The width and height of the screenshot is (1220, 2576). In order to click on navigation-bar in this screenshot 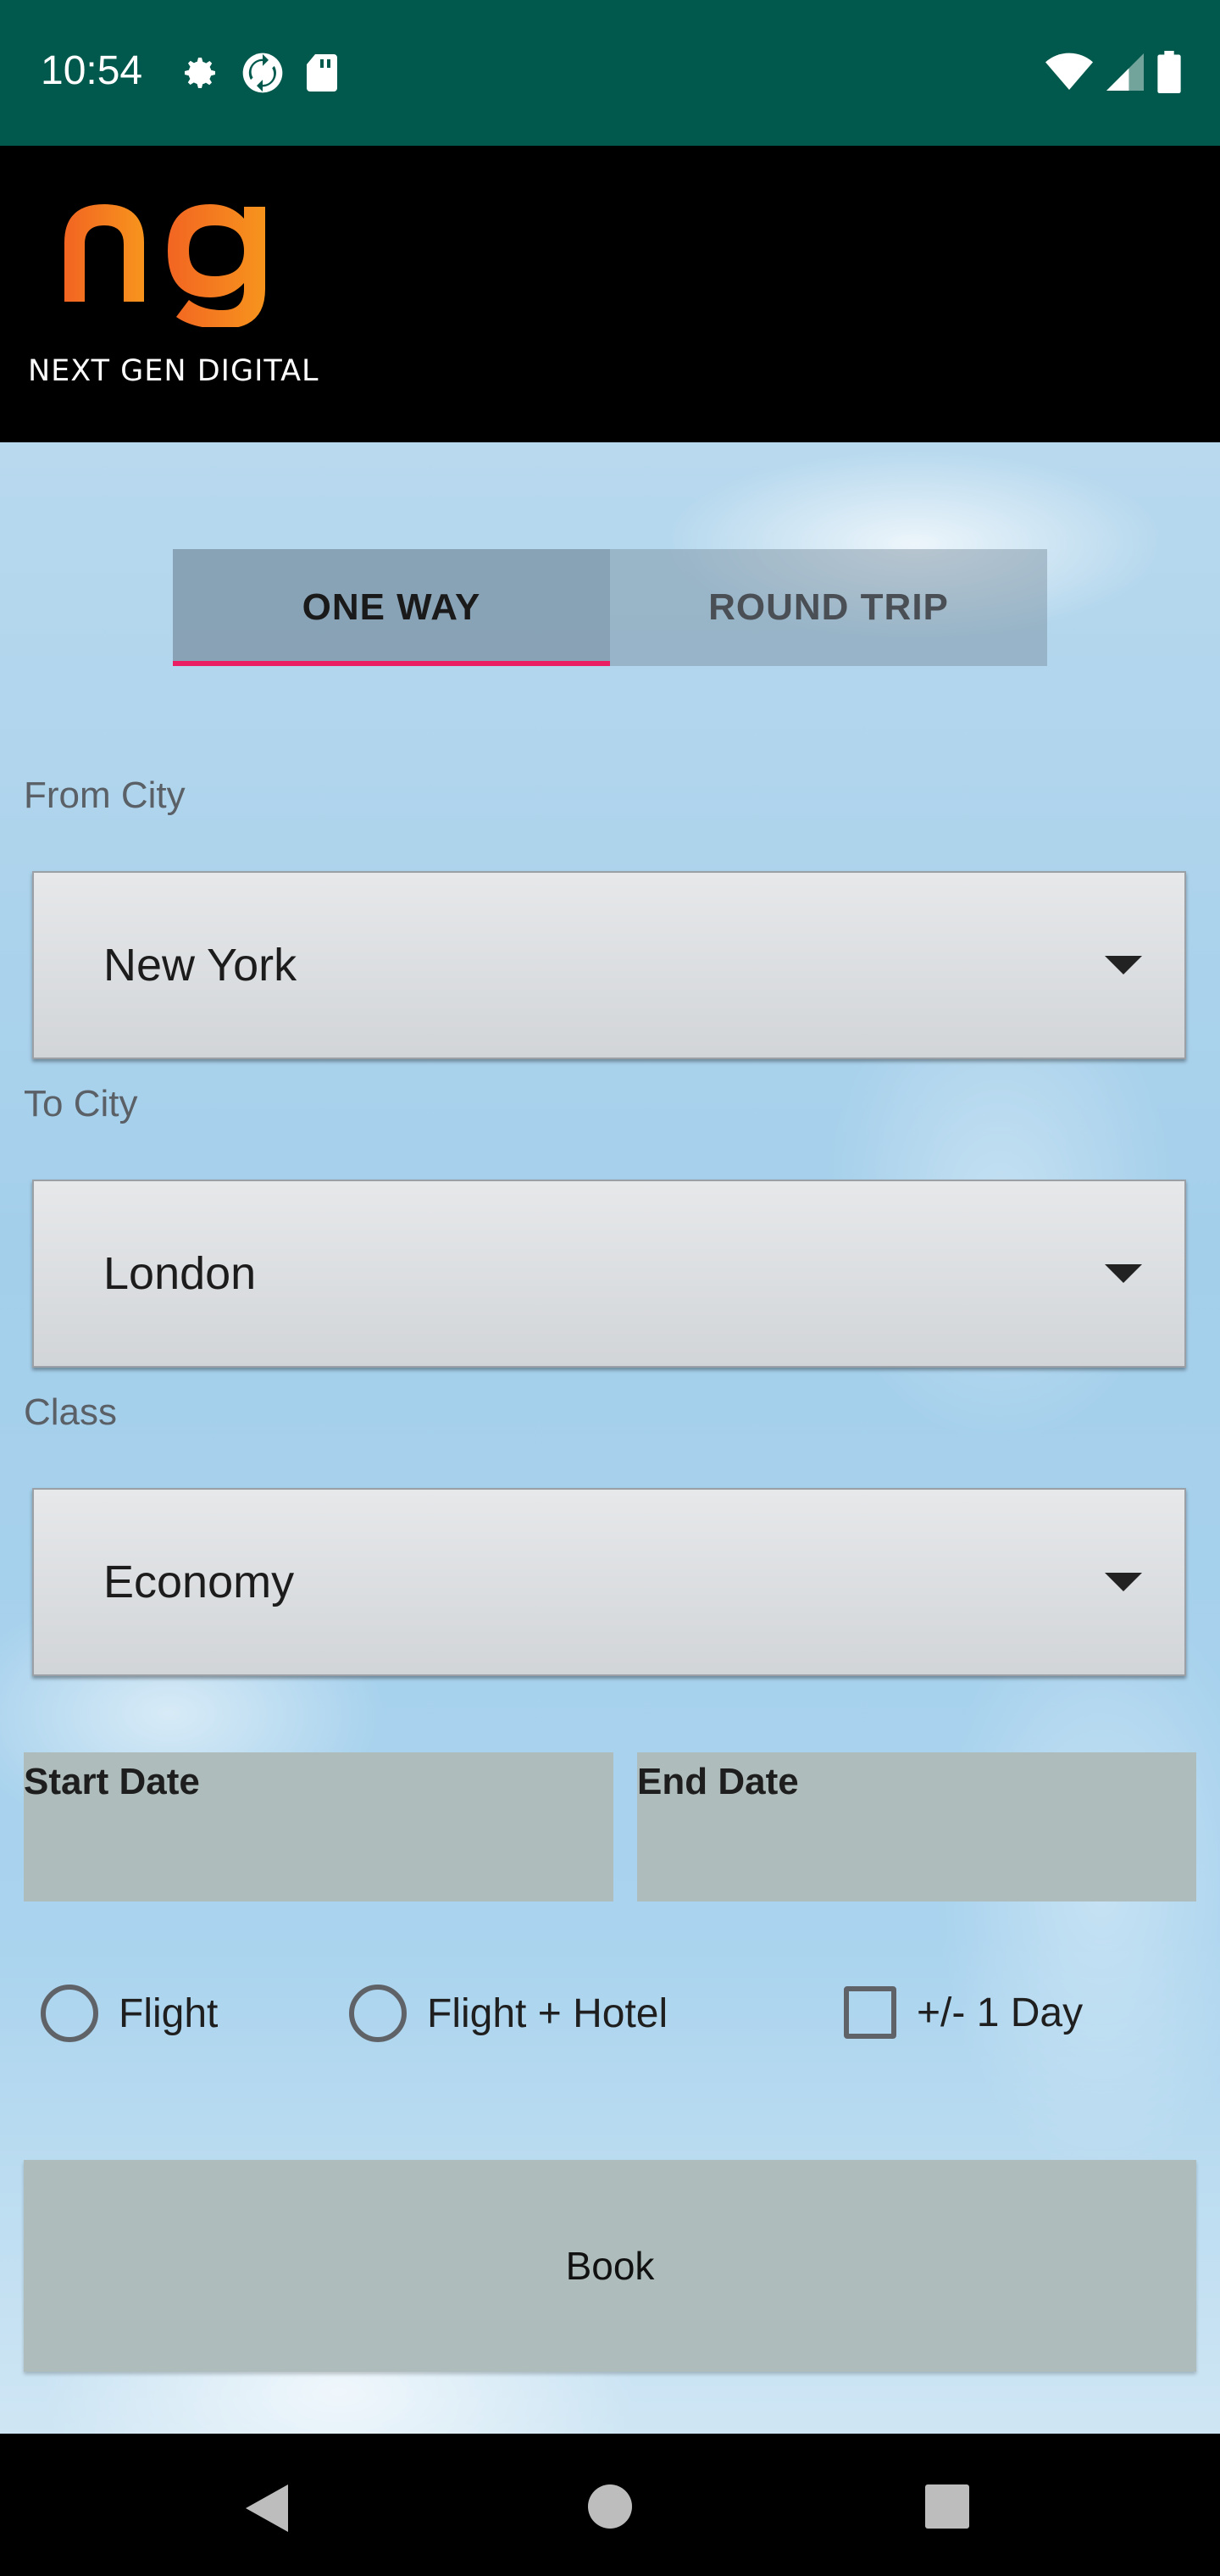, I will do `click(610, 2505)`.